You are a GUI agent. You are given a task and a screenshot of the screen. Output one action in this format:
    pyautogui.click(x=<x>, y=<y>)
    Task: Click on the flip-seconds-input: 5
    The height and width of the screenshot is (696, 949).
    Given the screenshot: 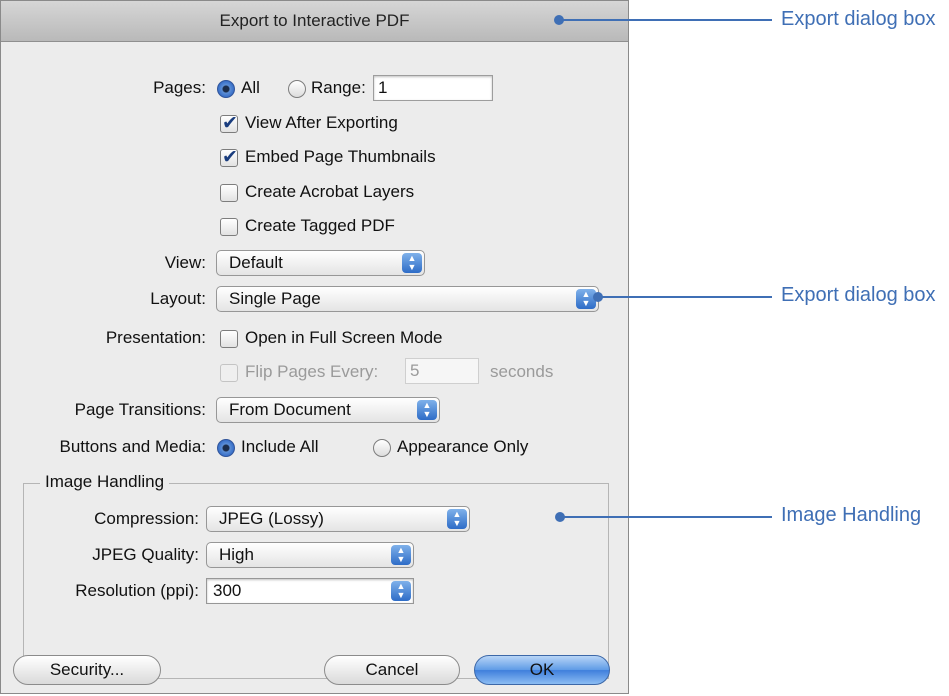 What is the action you would take?
    pyautogui.click(x=442, y=371)
    